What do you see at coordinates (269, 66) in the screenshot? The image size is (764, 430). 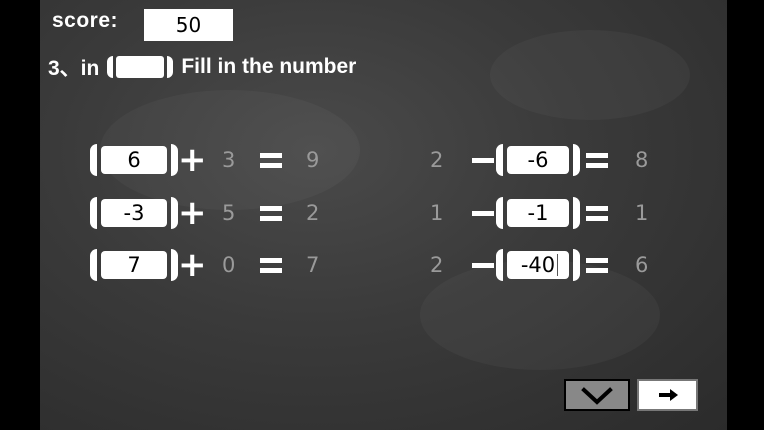 I see `instruction-text: Fill in the number` at bounding box center [269, 66].